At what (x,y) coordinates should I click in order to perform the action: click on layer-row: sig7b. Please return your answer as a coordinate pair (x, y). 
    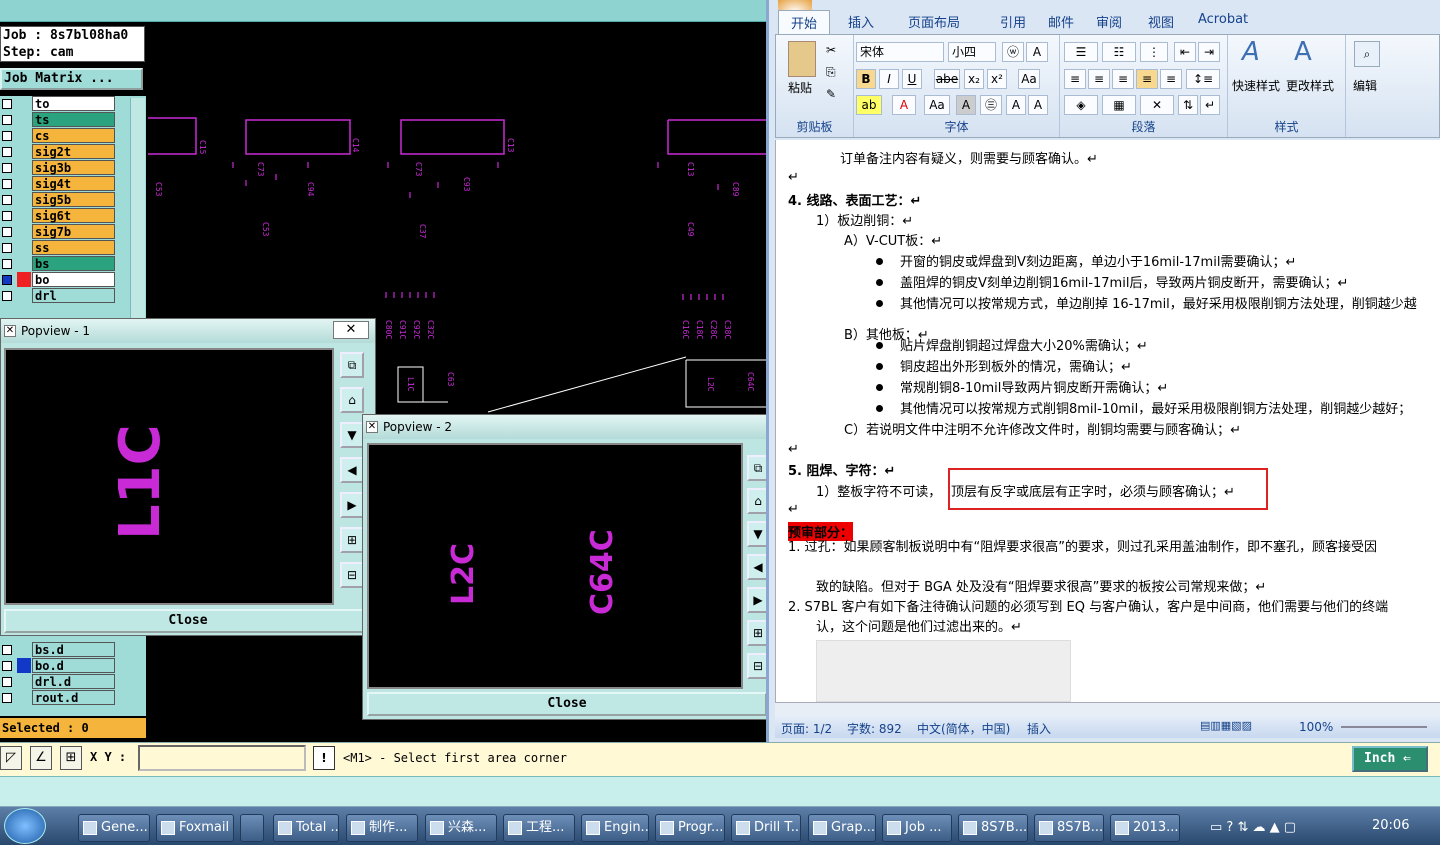
    Looking at the image, I should click on (58, 232).